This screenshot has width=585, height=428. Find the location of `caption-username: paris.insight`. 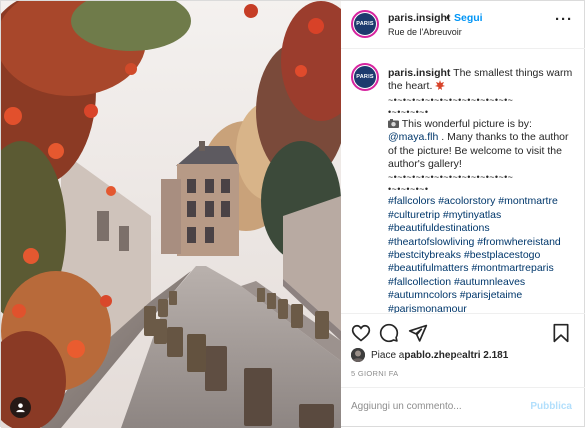

caption-username: paris.insight is located at coordinates (419, 73).